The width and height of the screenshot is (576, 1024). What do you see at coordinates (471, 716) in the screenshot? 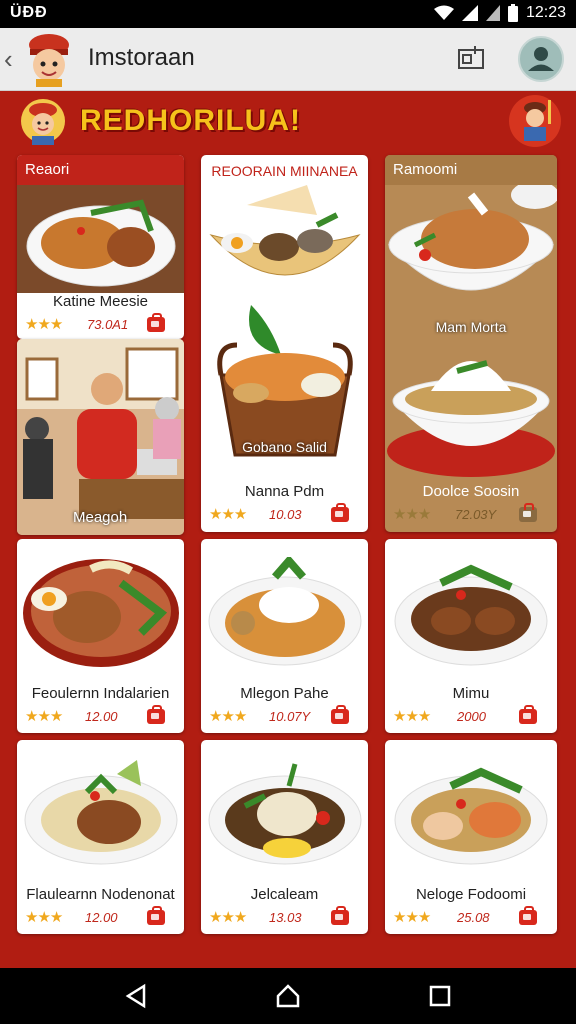
I see `card-price: 2000` at bounding box center [471, 716].